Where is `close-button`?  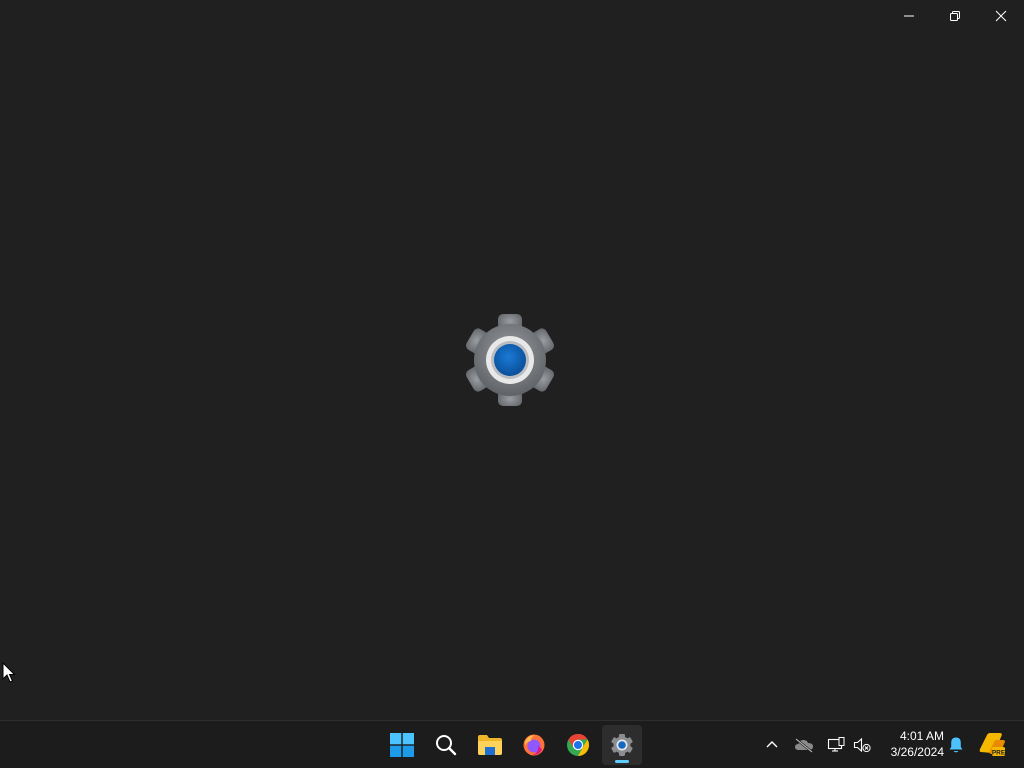 close-button is located at coordinates (1001, 16).